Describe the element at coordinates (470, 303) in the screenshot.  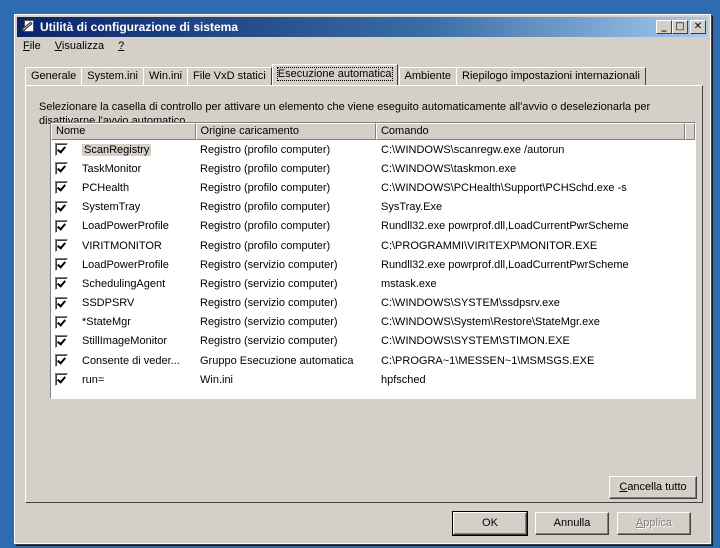
I see `item-command: C:\WINDOWS\SYSTEM\ssdpsrv.exe` at that location.